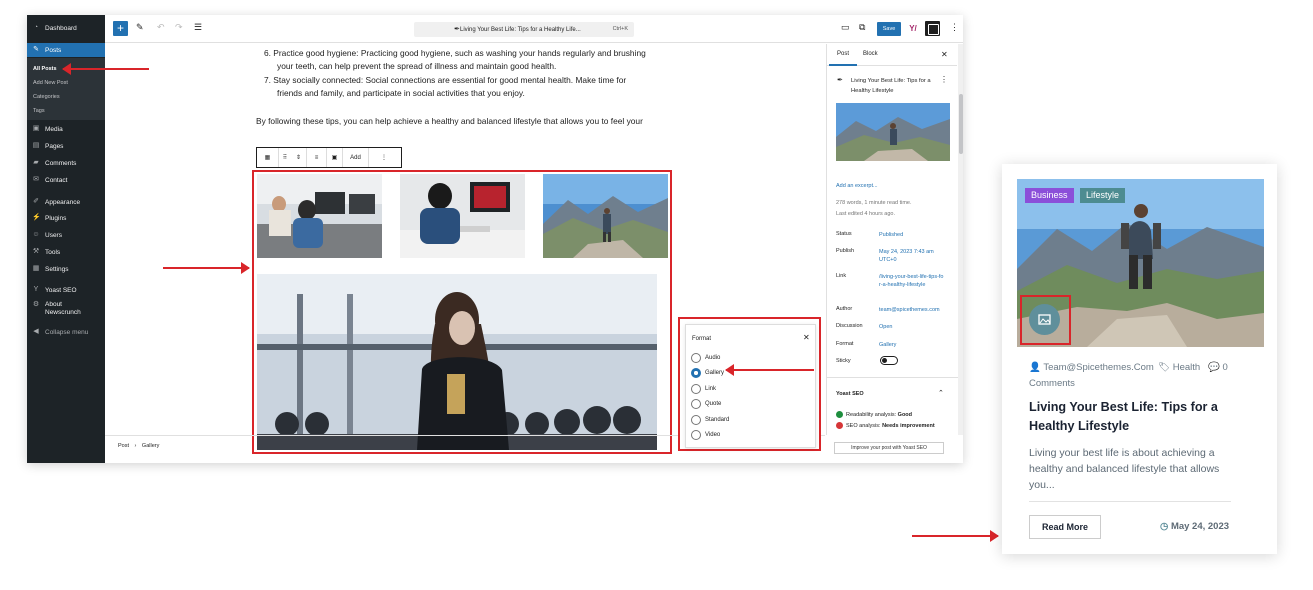 The width and height of the screenshot is (1313, 590). I want to click on improve-yoast-button: Improve your post with Yoast SEO, so click(889, 448).